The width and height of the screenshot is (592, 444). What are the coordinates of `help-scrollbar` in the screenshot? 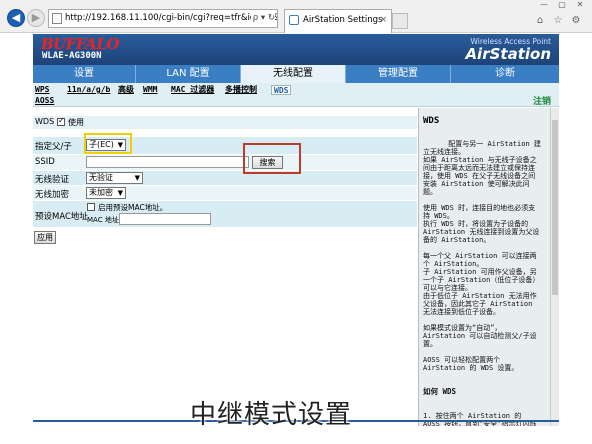 It's located at (554, 267).